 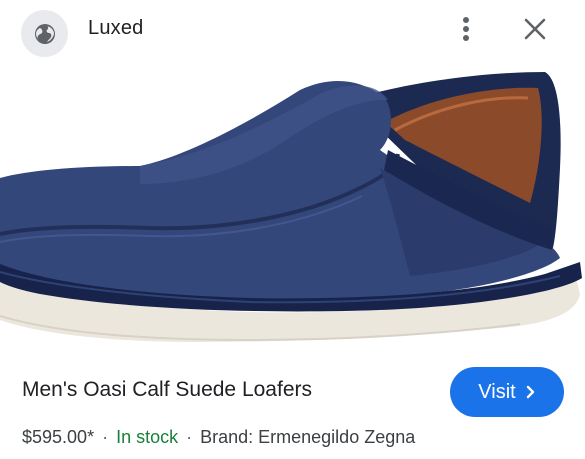 I want to click on chevron-right-icon, so click(x=531, y=392).